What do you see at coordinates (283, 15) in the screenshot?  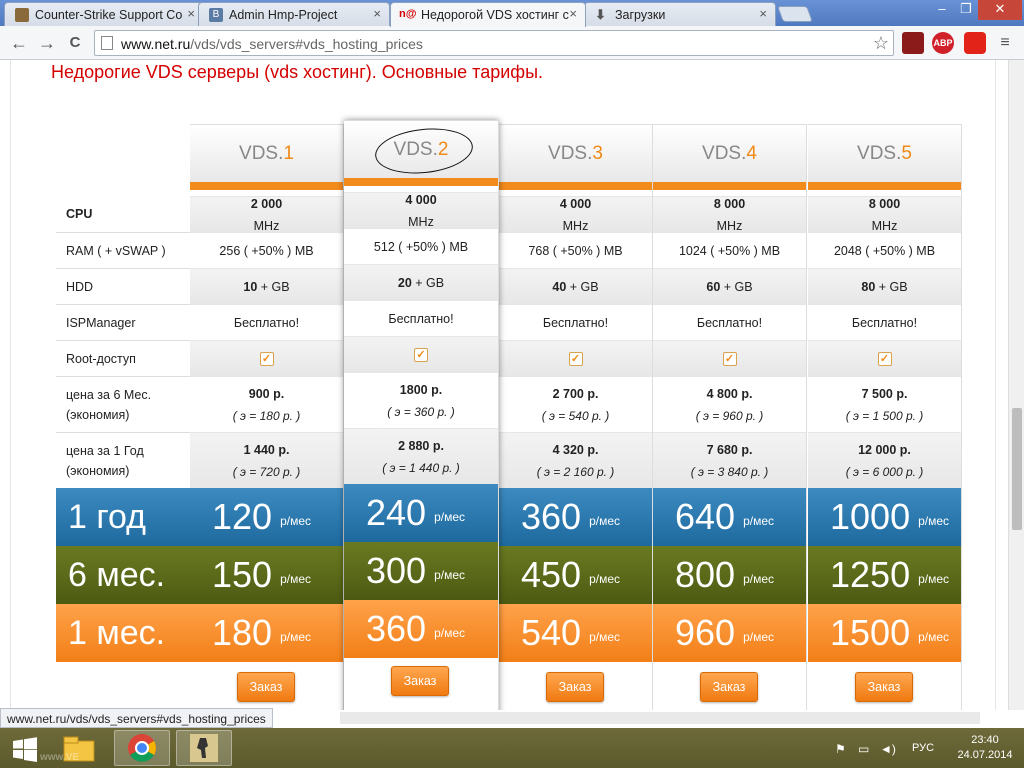 I see `tab-title: Admin Hmp-Project` at bounding box center [283, 15].